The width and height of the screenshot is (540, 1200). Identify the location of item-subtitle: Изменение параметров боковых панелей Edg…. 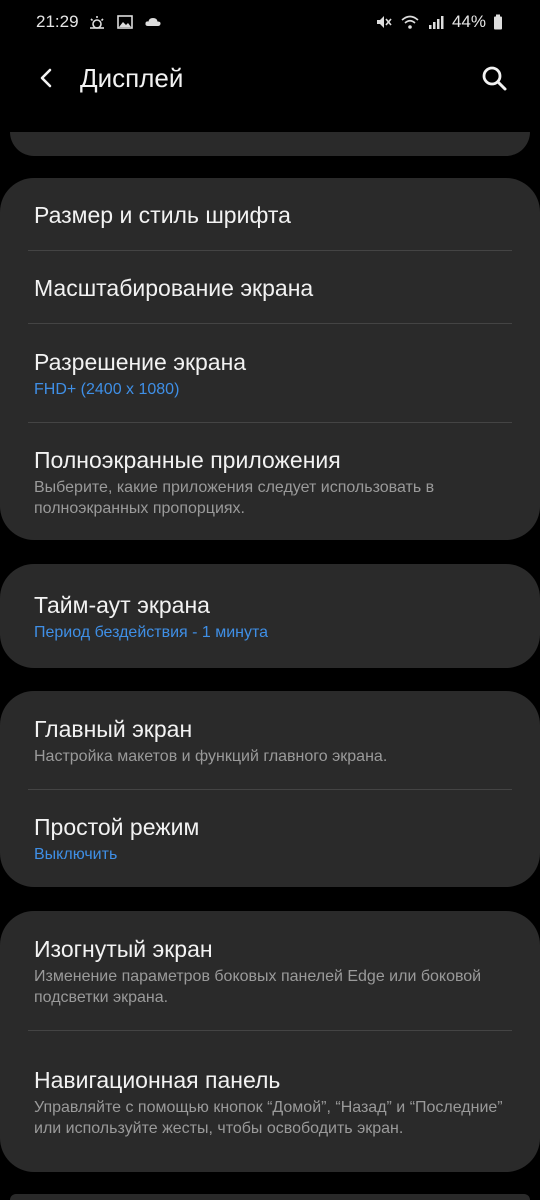
(258, 987).